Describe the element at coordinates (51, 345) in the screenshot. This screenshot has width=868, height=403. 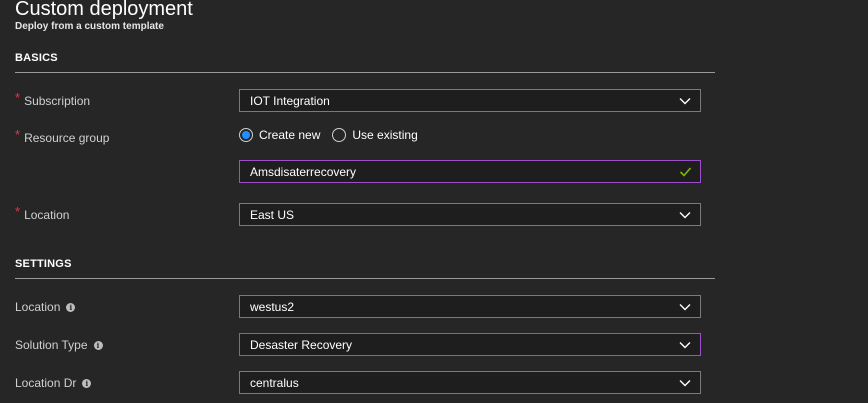
I see `solution-type-label-text: Solution Type` at that location.